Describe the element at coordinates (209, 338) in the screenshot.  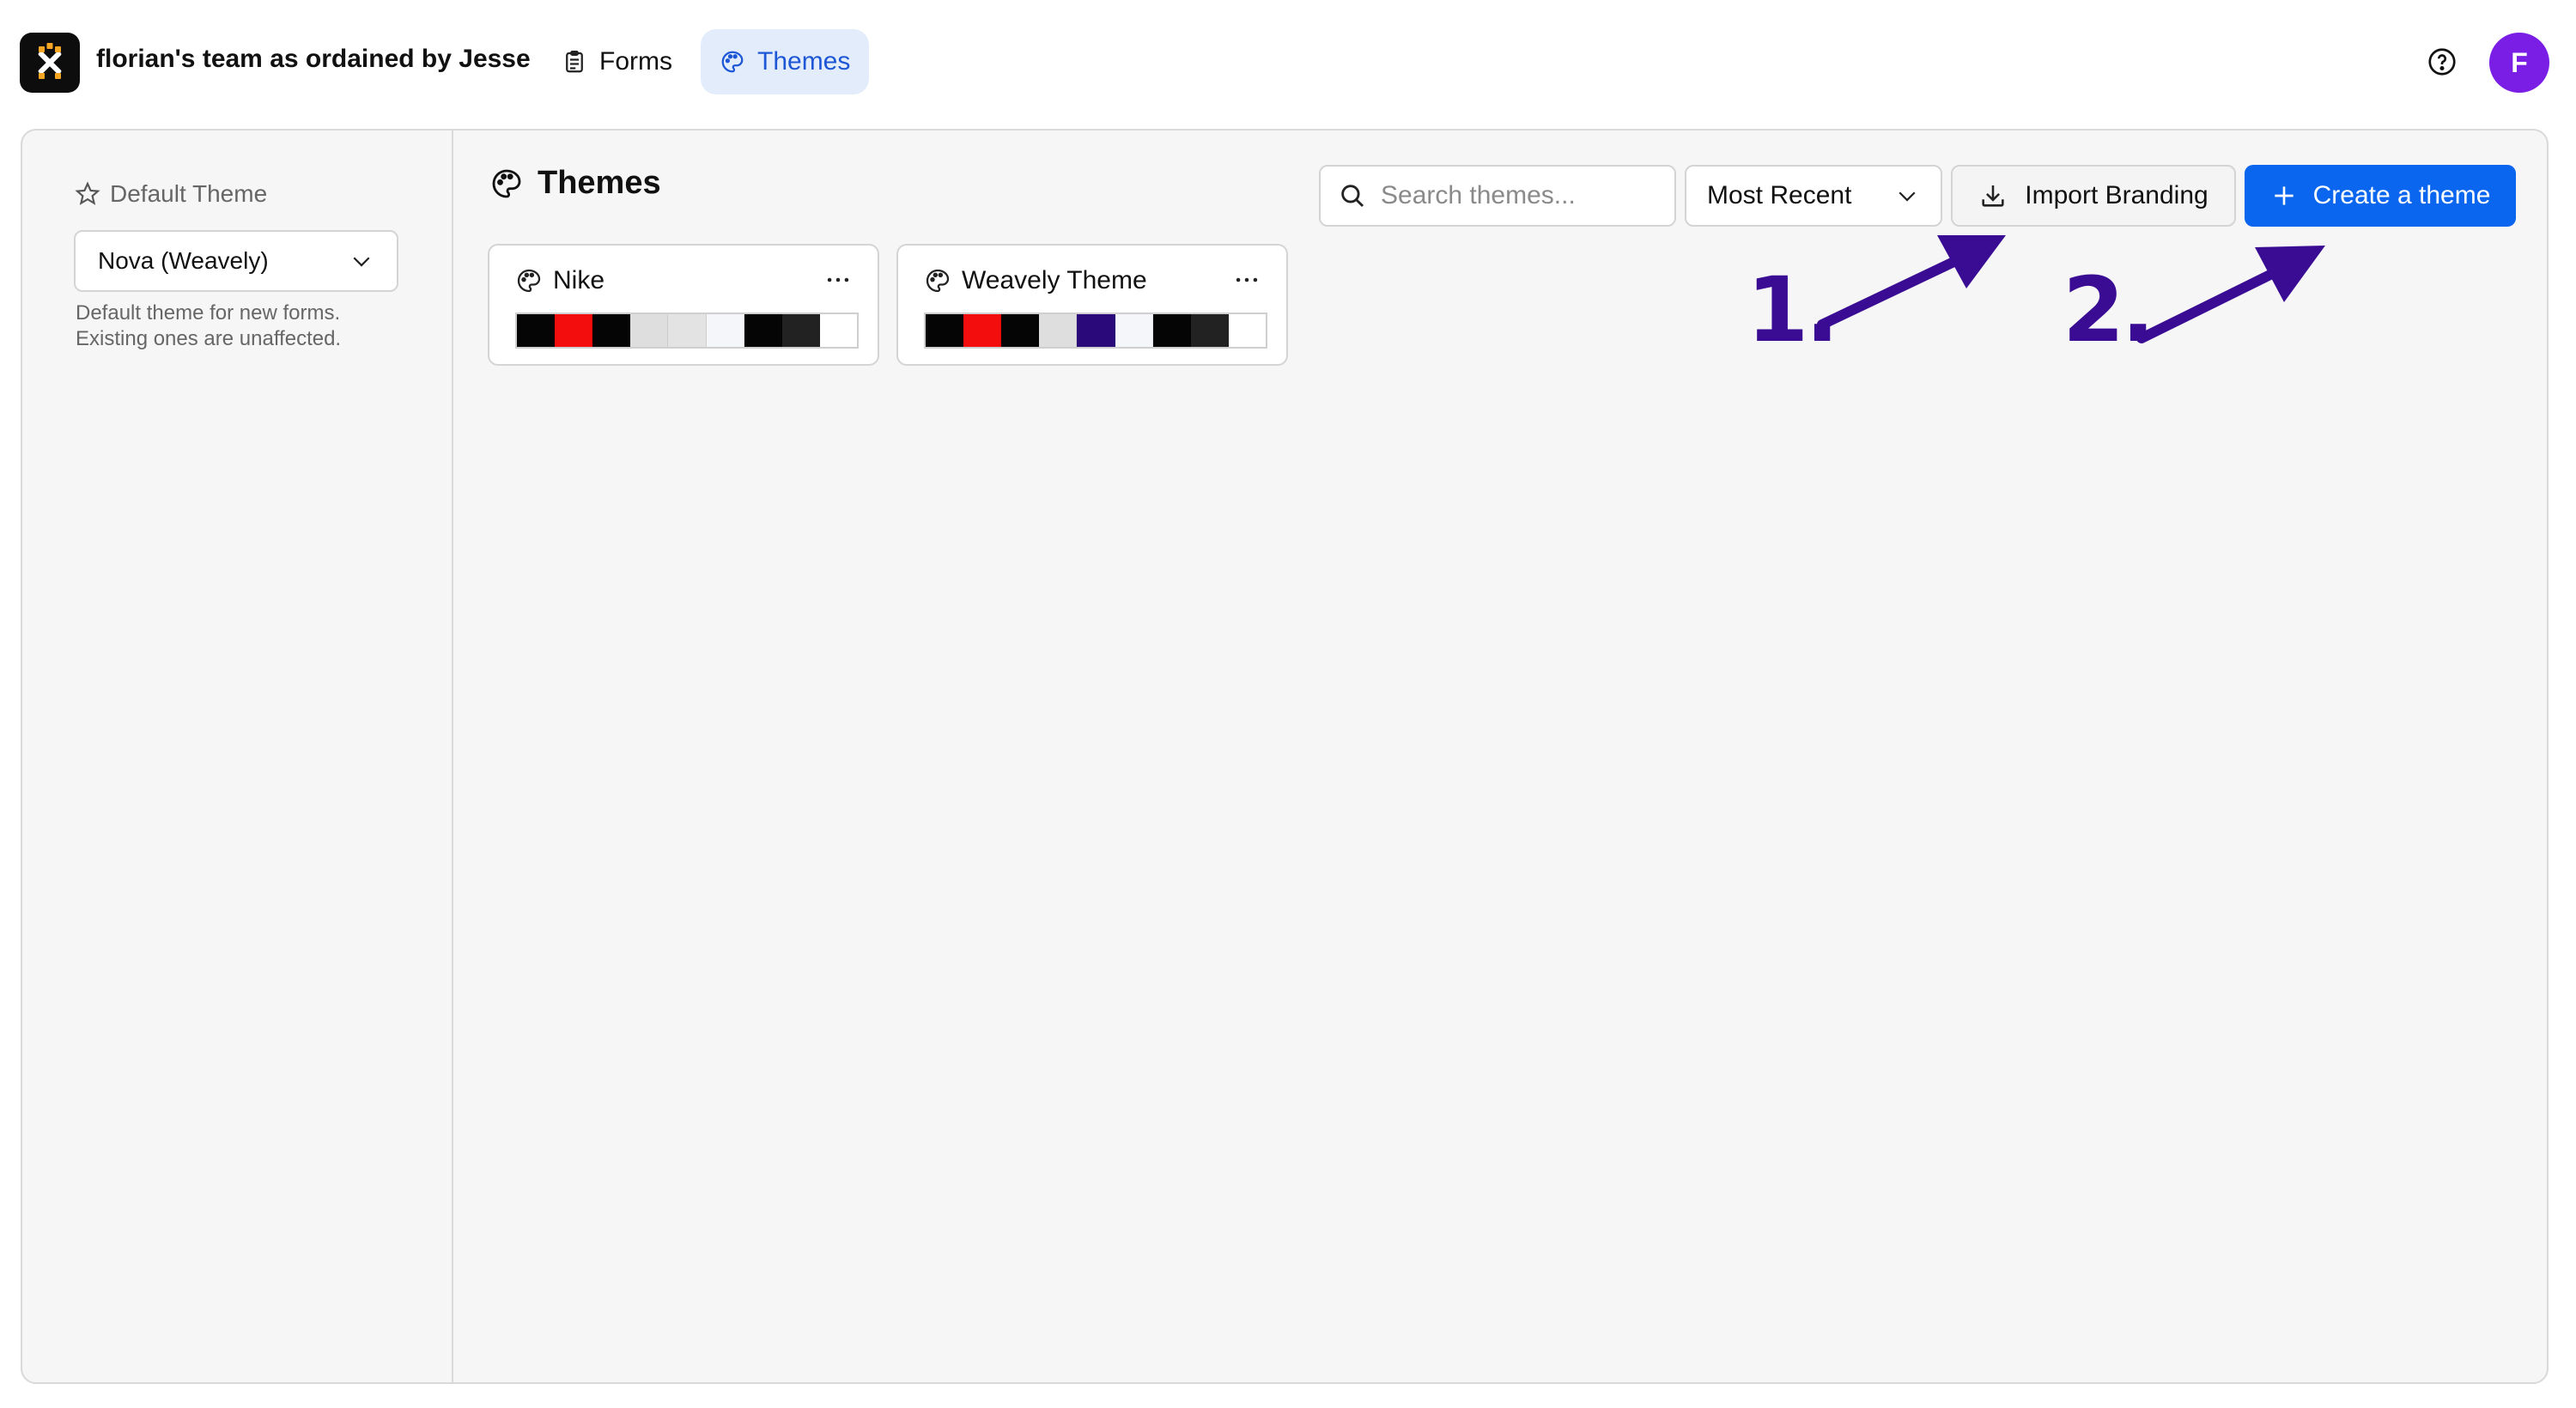
I see `default-theme-help-line2: Existing ones are unaffected.` at that location.